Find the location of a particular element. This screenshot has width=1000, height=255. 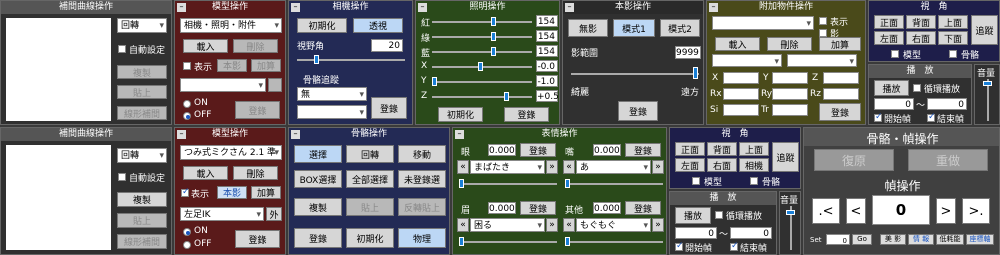

camera-view-button: 相機 is located at coordinates (754, 165).